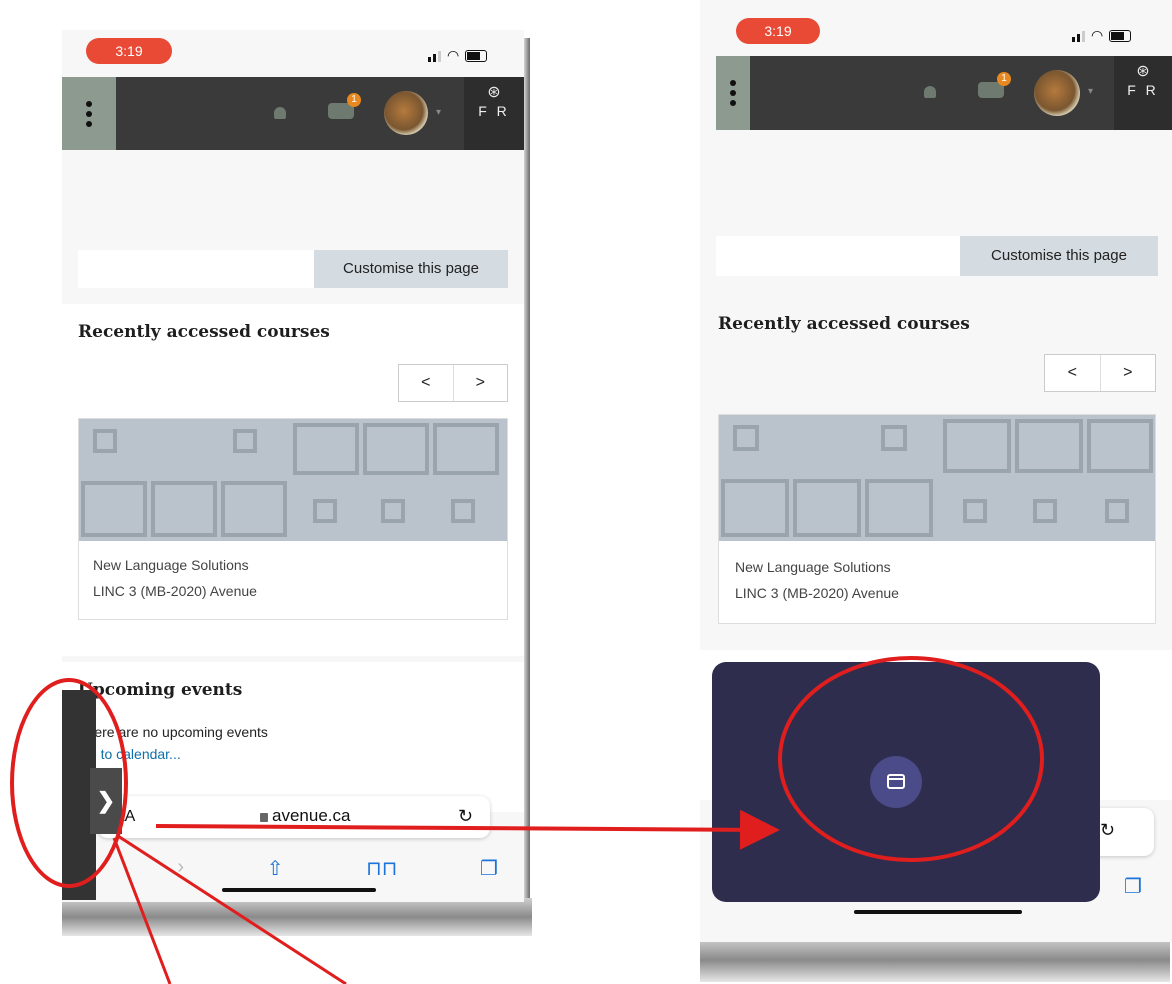  What do you see at coordinates (275, 868) in the screenshot?
I see `share-icon: ⇧` at bounding box center [275, 868].